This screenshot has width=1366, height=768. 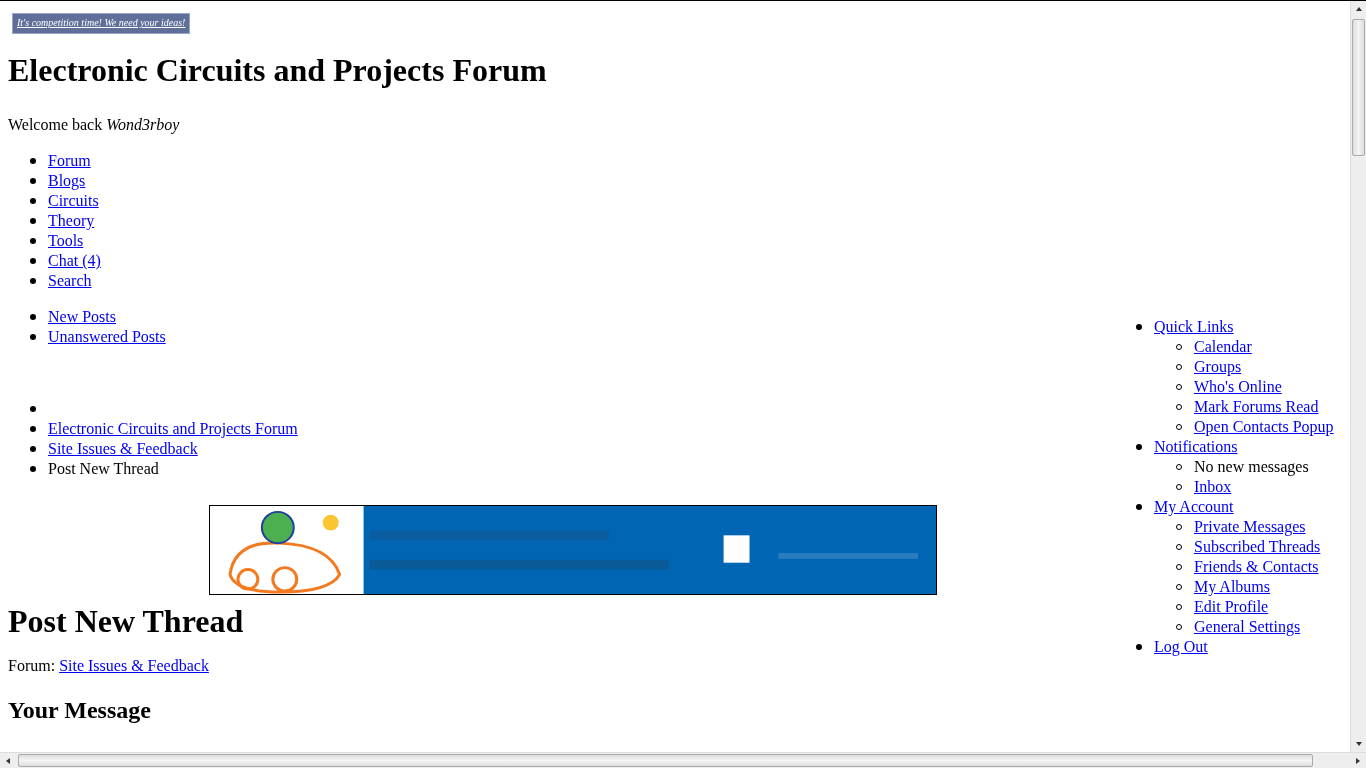 I want to click on menu-link: Groups, so click(x=1218, y=366).